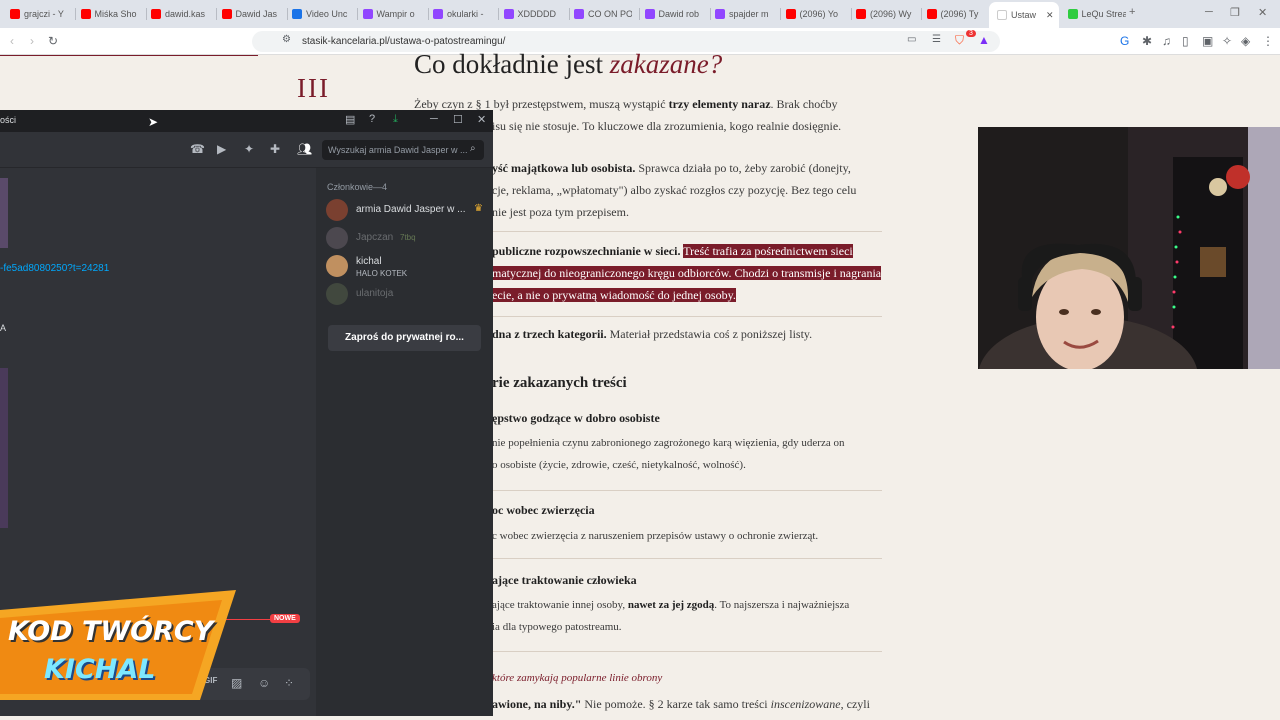 The width and height of the screenshot is (1280, 720). What do you see at coordinates (911, 39) in the screenshot?
I see `cast-icon: ▭` at bounding box center [911, 39].